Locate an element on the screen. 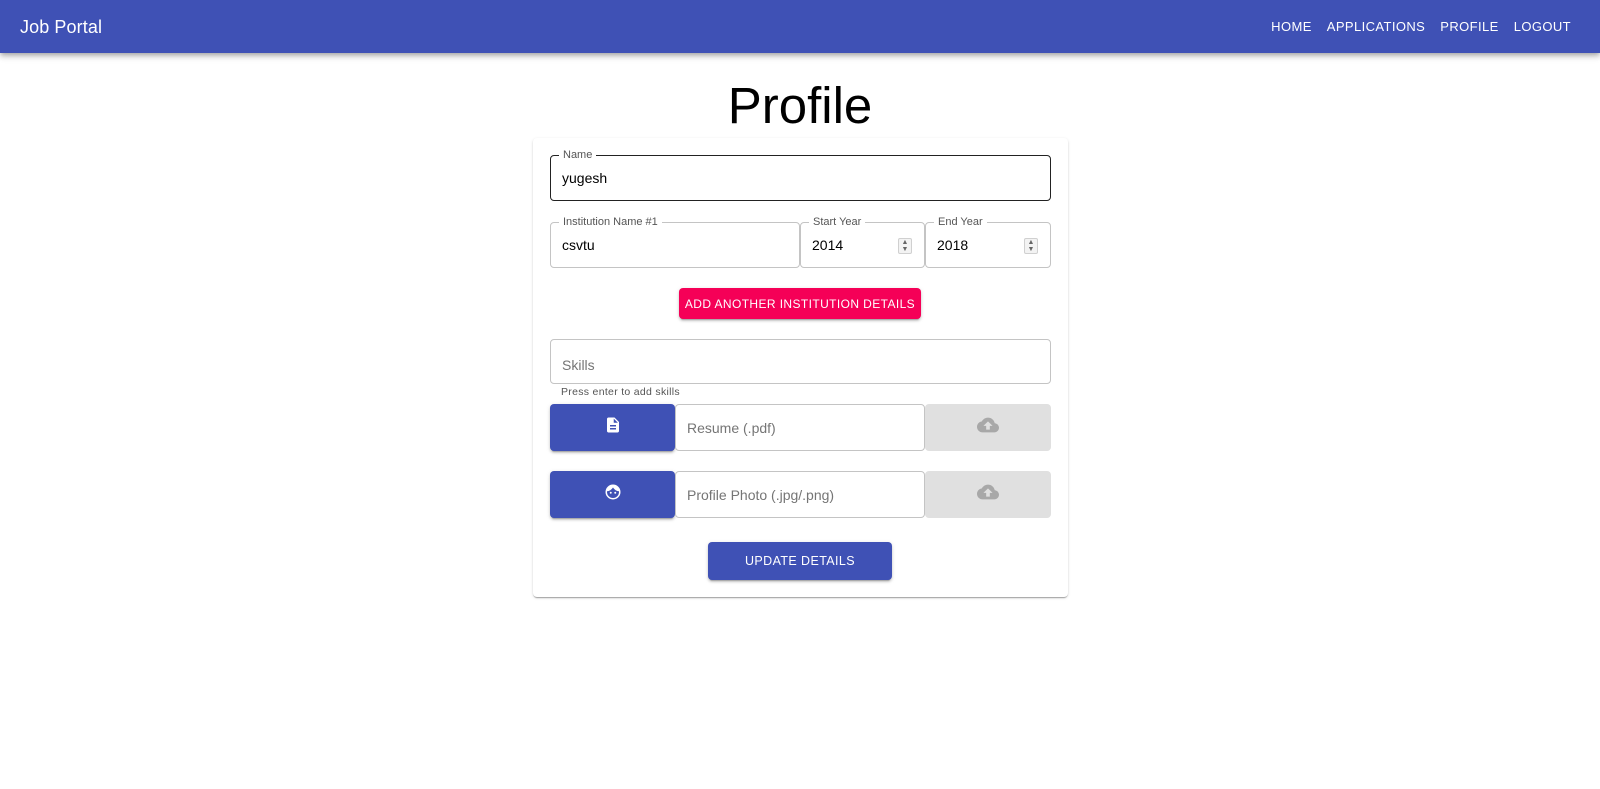  photo-input: Profile Photo (.jpg/.png) is located at coordinates (800, 494).